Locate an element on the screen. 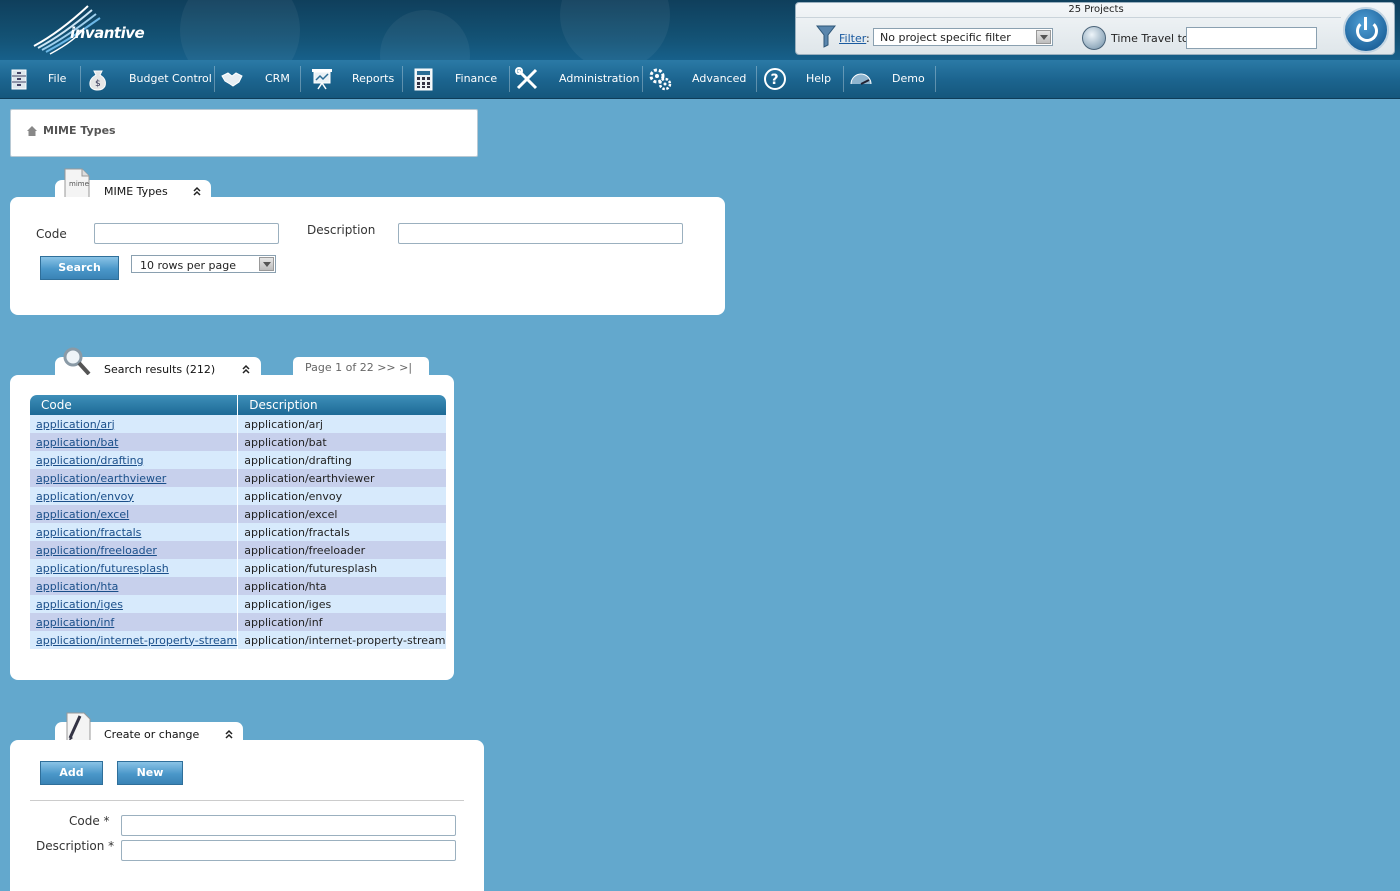 Image resolution: width=1400 pixels, height=891 pixels. code-cell: application/fractals is located at coordinates (134, 532).